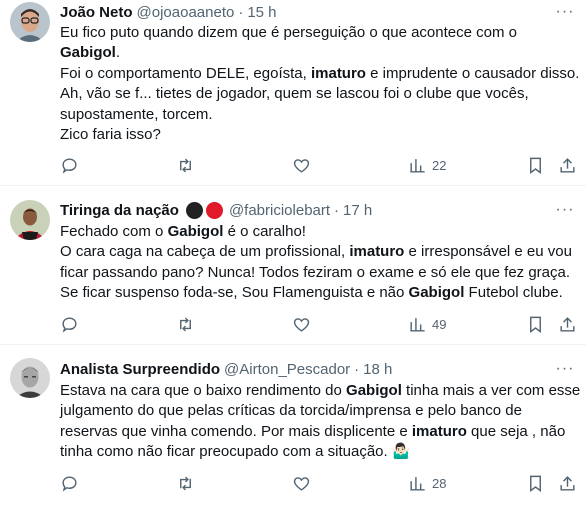 The image size is (586, 506). I want to click on display-name: João Neto, so click(96, 12).